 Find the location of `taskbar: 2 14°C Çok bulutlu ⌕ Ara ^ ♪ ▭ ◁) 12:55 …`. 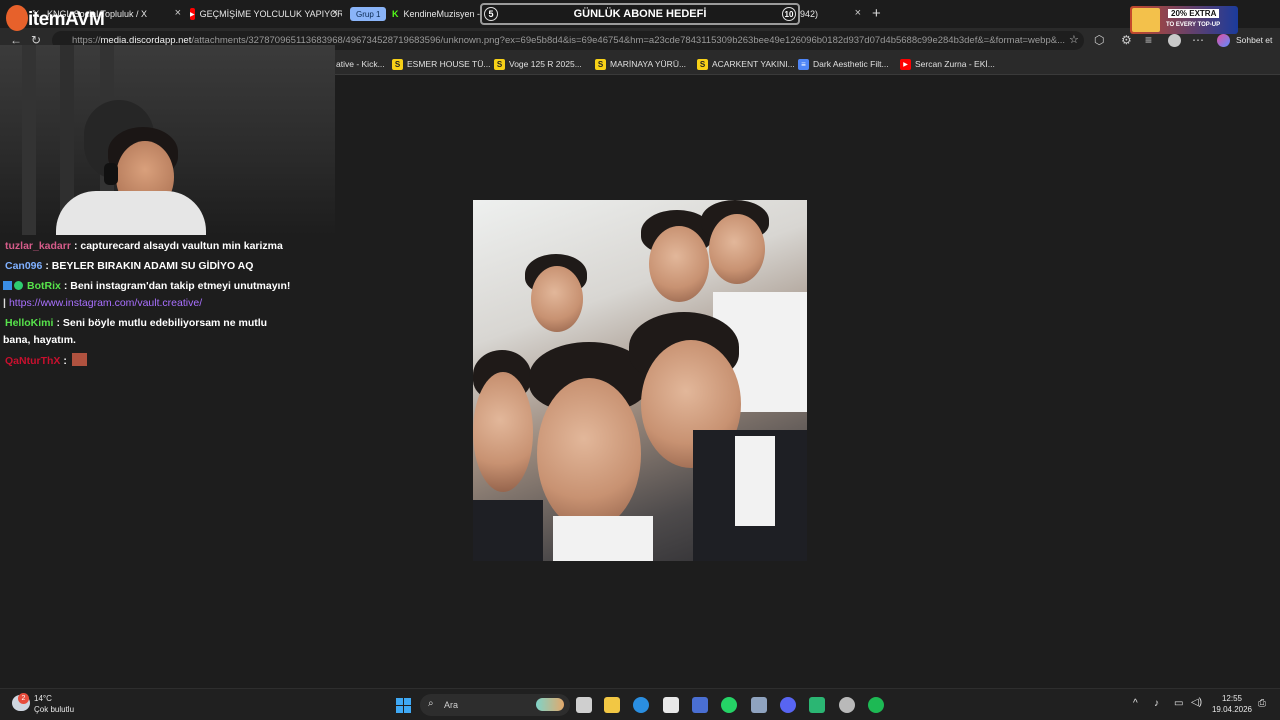

taskbar: 2 14°C Çok bulutlu ⌕ Ara ^ ♪ ▭ ◁) 12:55 … is located at coordinates (640, 704).